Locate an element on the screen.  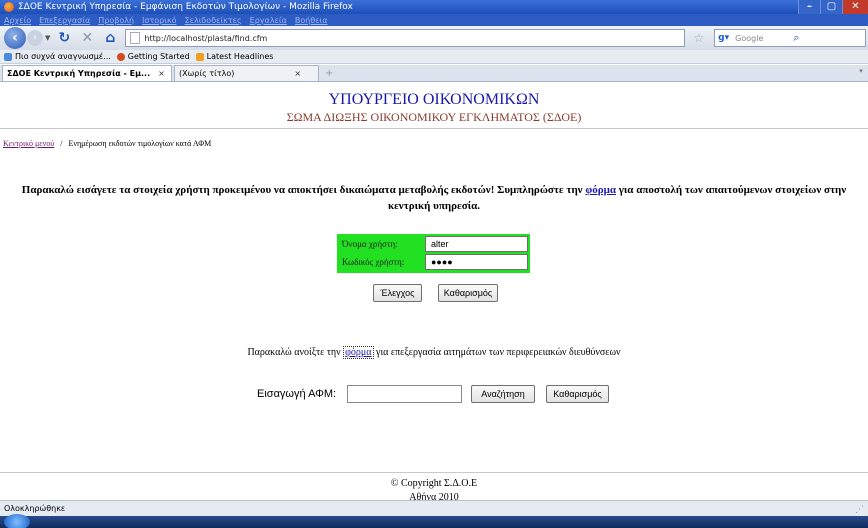
menu-history: Ιστορικό is located at coordinates (159, 20).